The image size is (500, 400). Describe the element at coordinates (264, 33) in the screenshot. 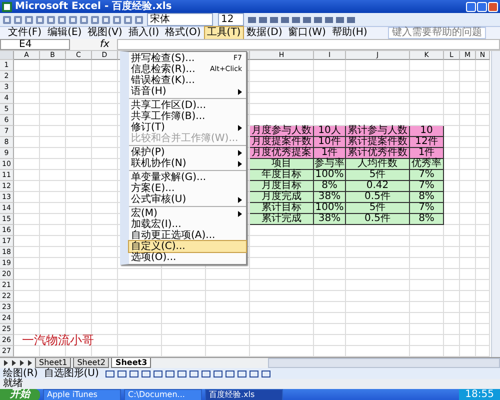

I see `menu-bar-item: 数据(D)` at that location.